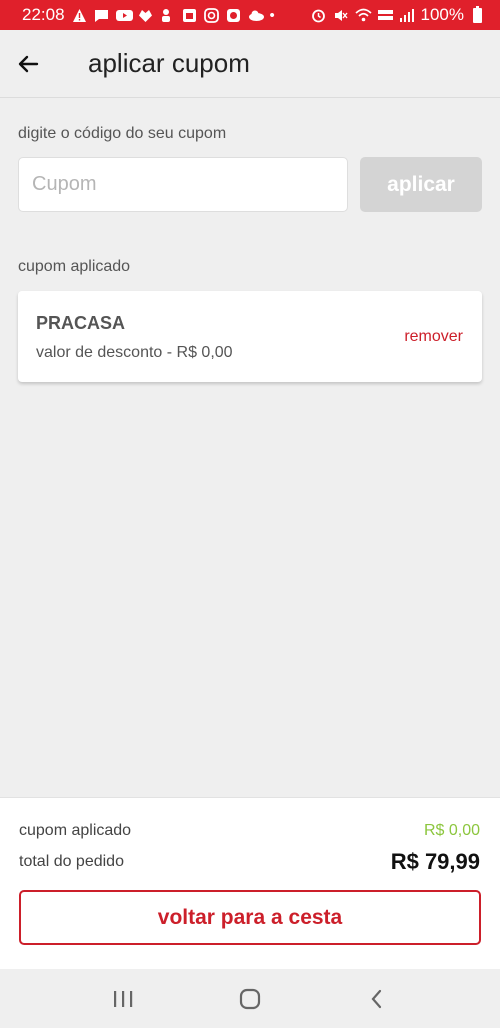 This screenshot has width=500, height=1028. I want to click on summary-coupon-value: R$ 0,00, so click(451, 830).